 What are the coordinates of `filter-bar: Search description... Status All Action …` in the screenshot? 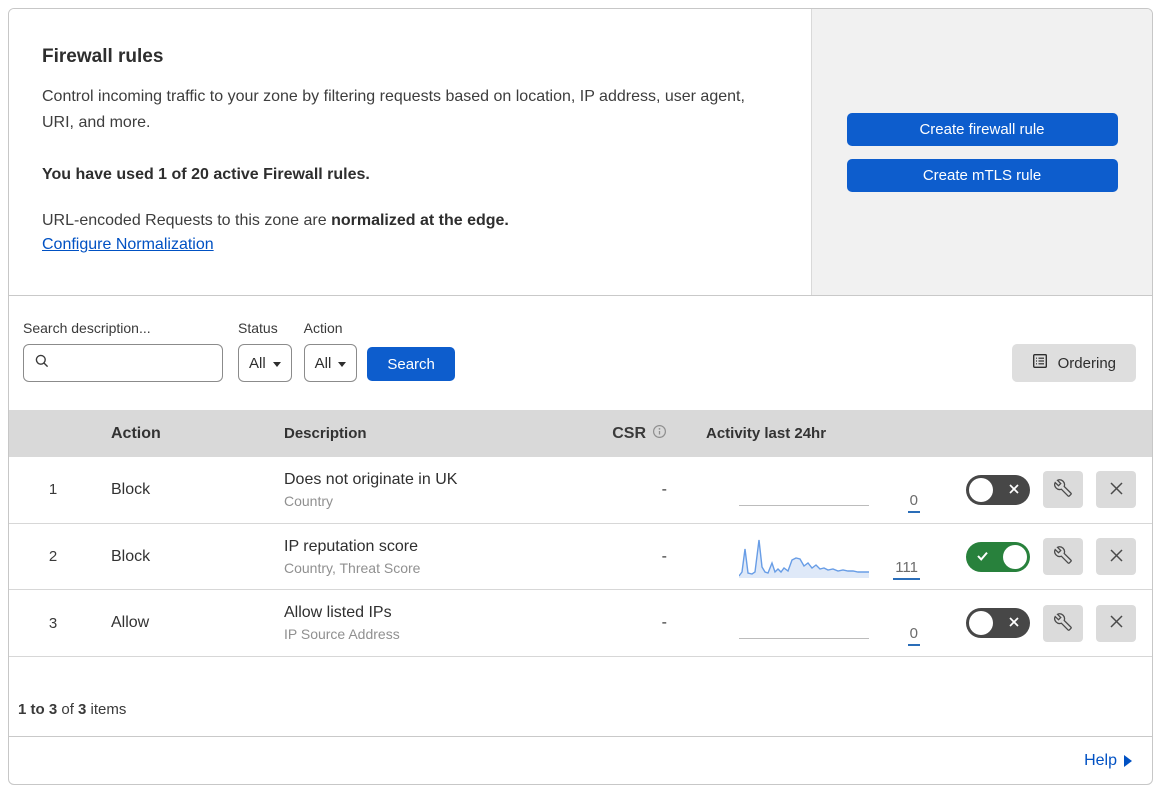 It's located at (580, 353).